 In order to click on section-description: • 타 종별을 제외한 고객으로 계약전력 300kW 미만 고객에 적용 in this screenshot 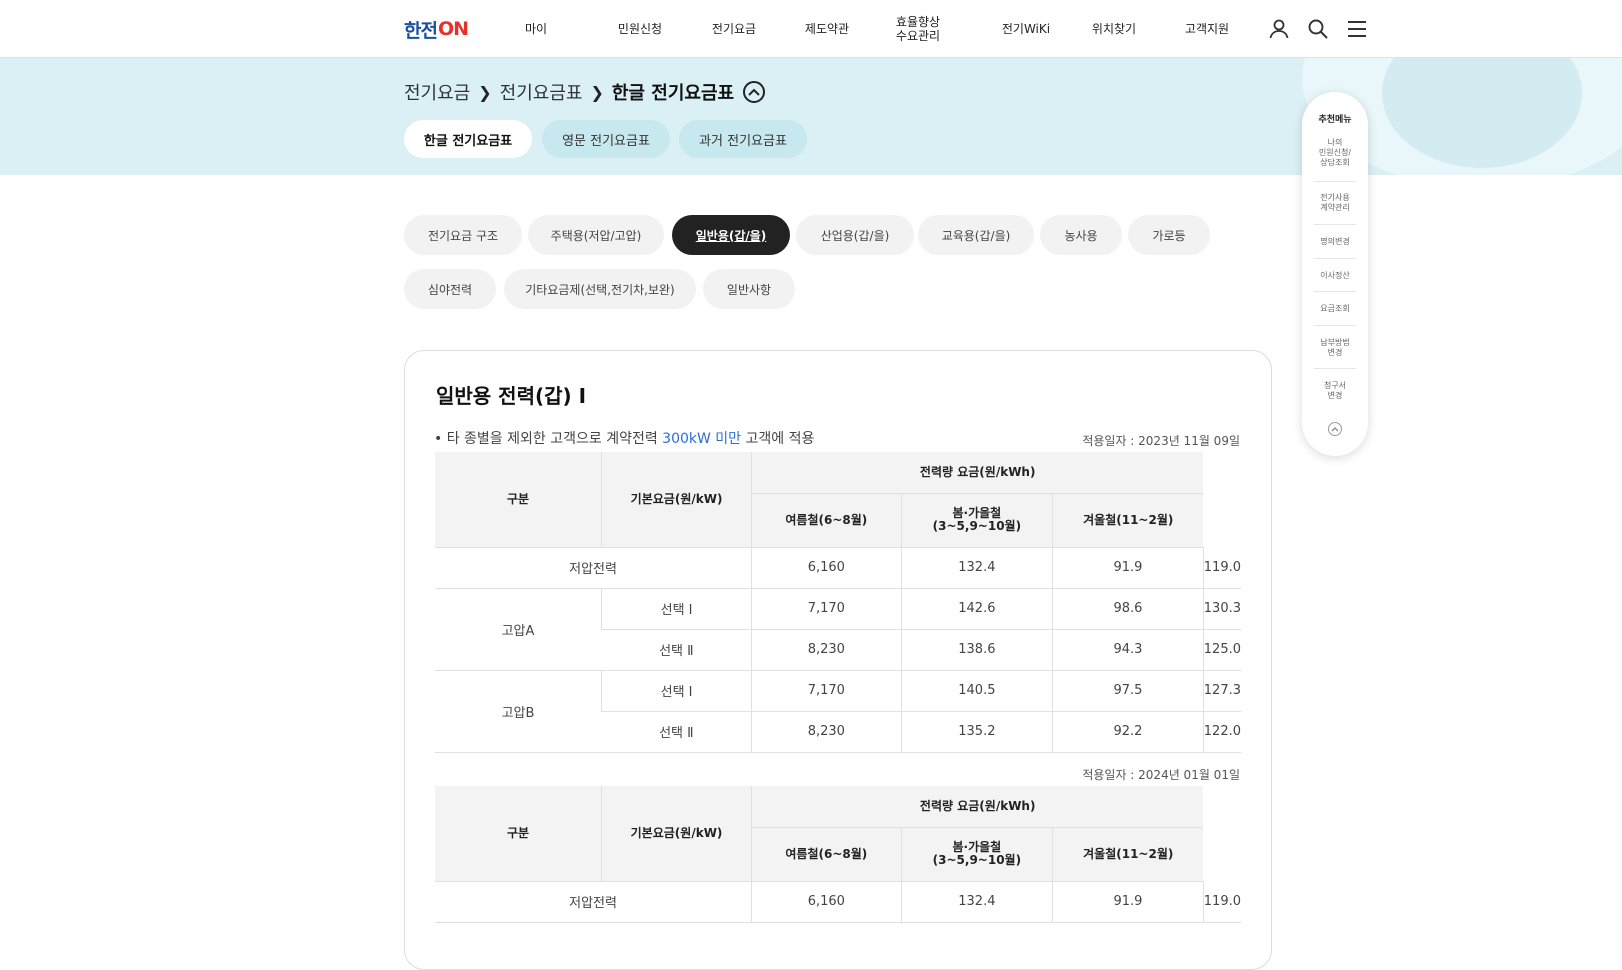, I will do `click(624, 438)`.